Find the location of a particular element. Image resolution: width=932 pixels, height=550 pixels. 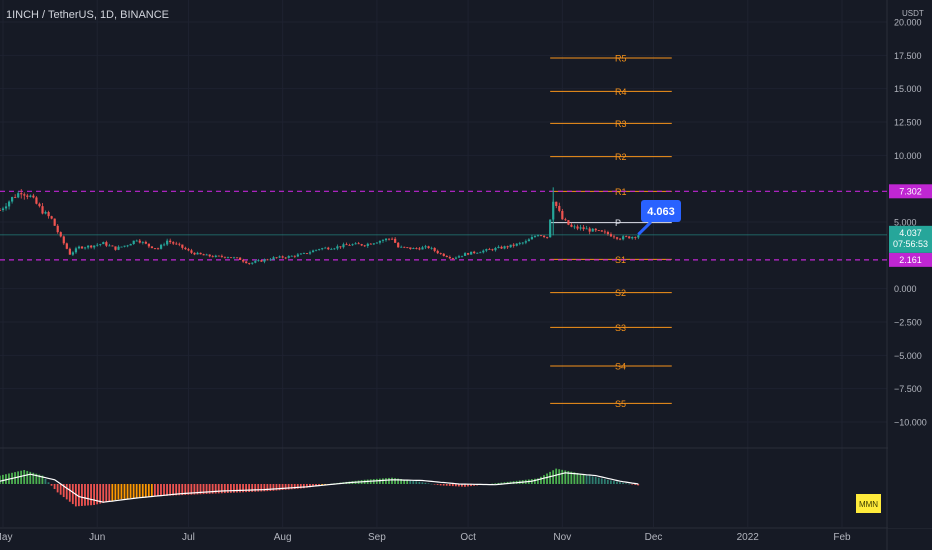

time-tick-label: Aug is located at coordinates (283, 537).